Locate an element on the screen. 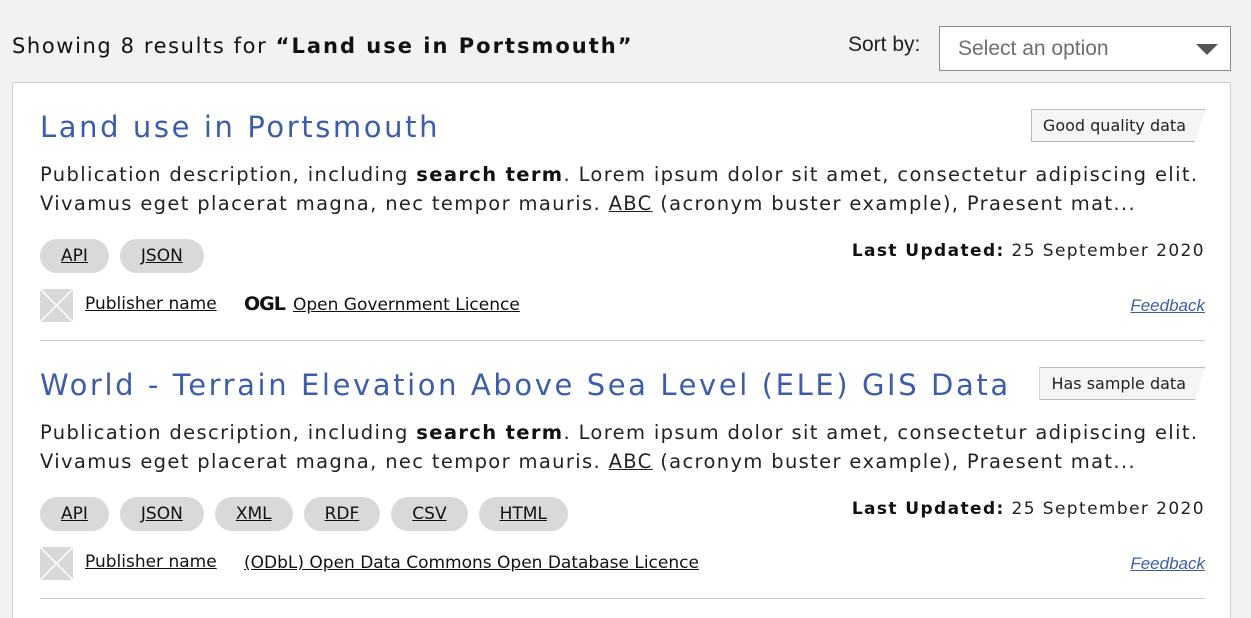 This screenshot has width=1251, height=618. format-tag-rdf: RDF is located at coordinates (342, 514).